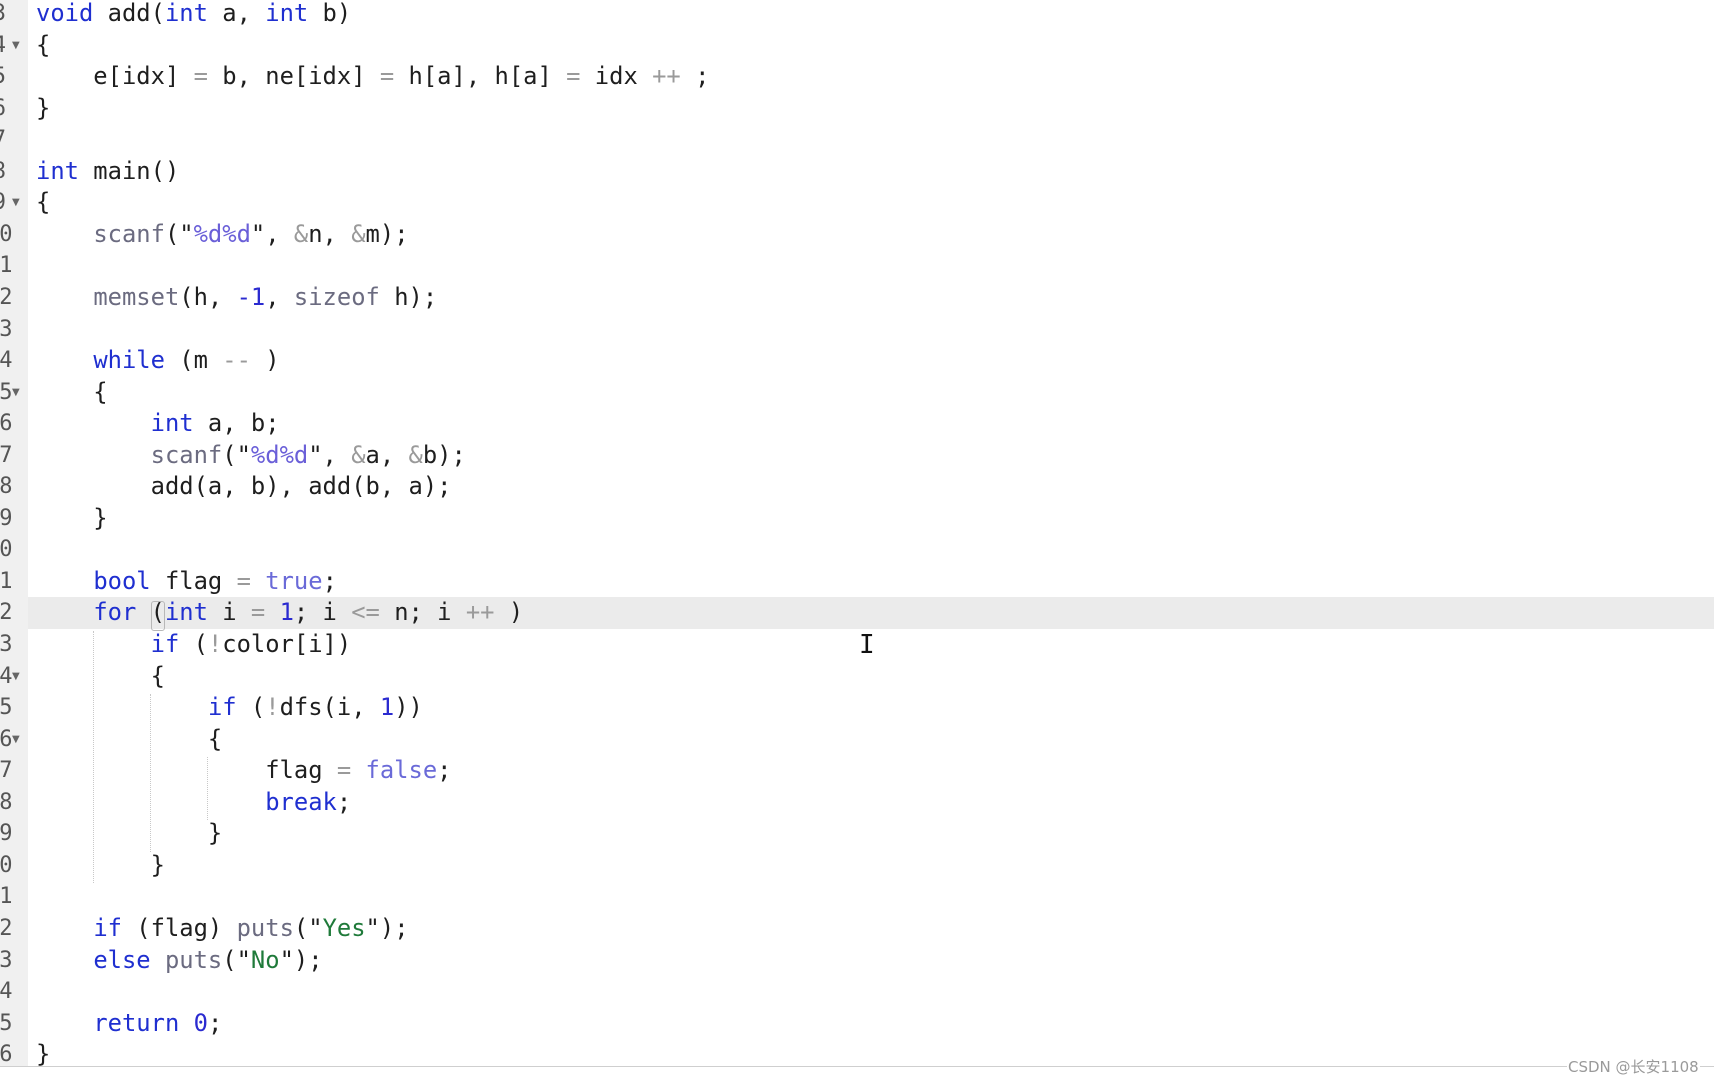 Image resolution: width=1714 pixels, height=1084 pixels. Describe the element at coordinates (857, 15) in the screenshot. I see `code-line: void add(int a, int b)` at that location.